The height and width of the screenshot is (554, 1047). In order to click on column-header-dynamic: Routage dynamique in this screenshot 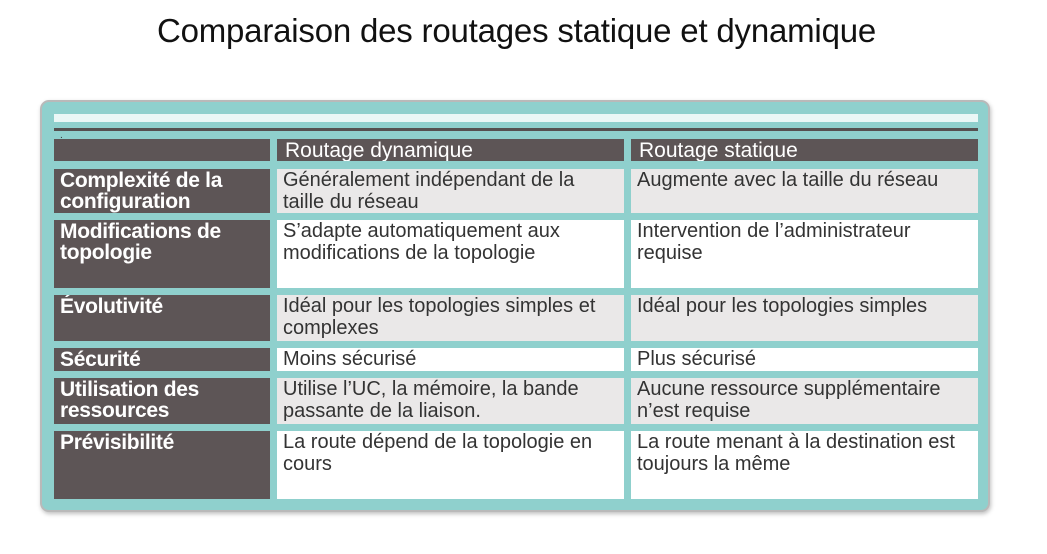, I will do `click(450, 150)`.